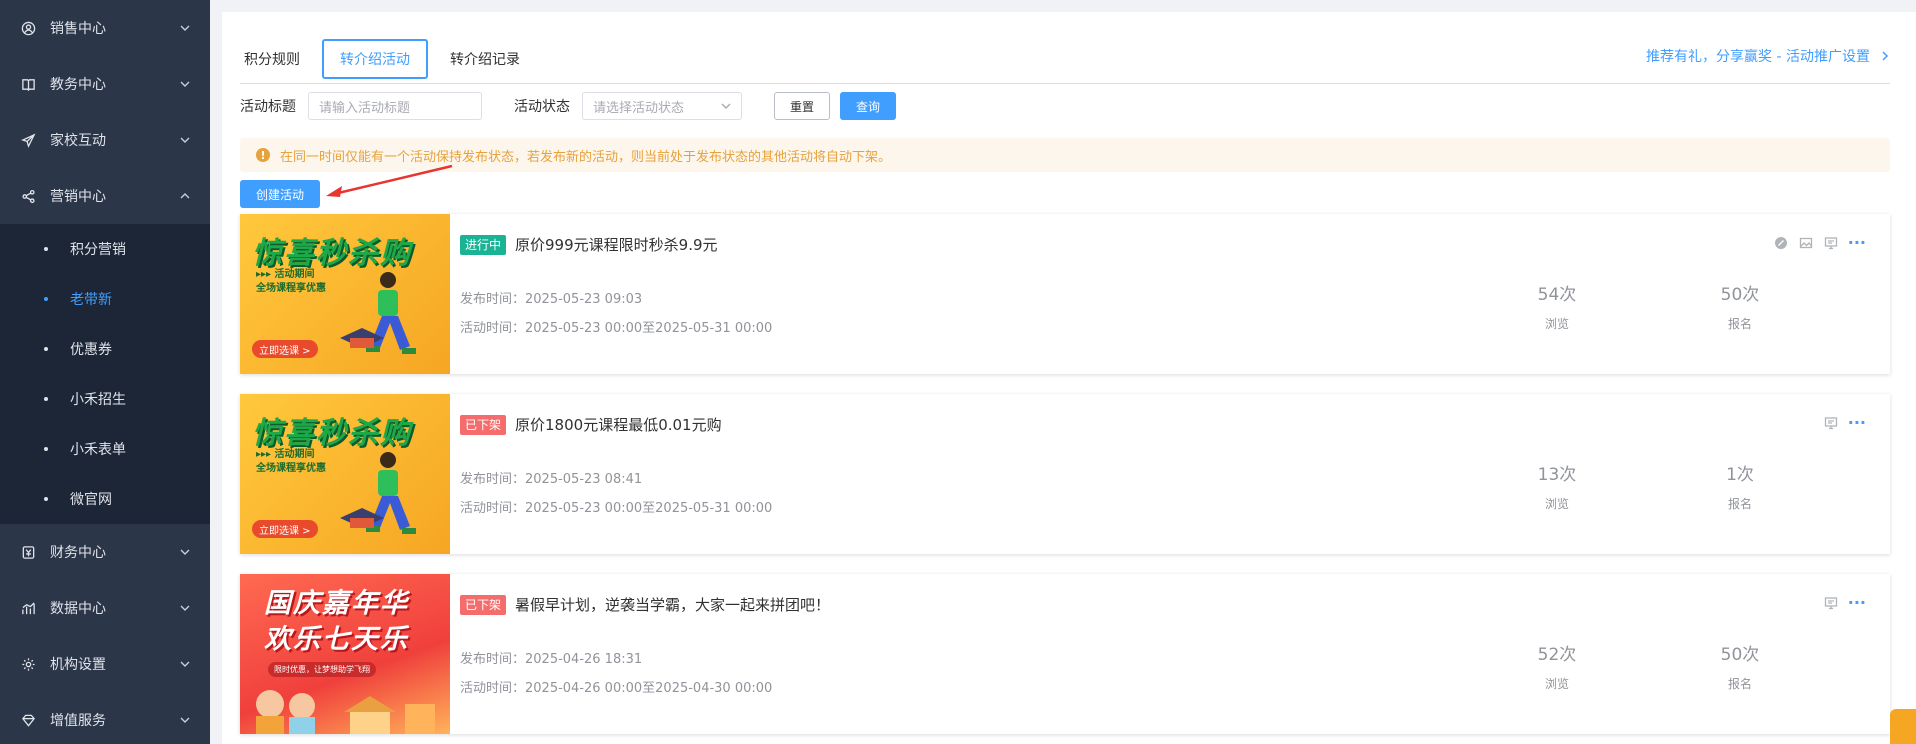 The width and height of the screenshot is (1916, 744). Describe the element at coordinates (78, 29) in the screenshot. I see `menu-label: 销售中心` at that location.